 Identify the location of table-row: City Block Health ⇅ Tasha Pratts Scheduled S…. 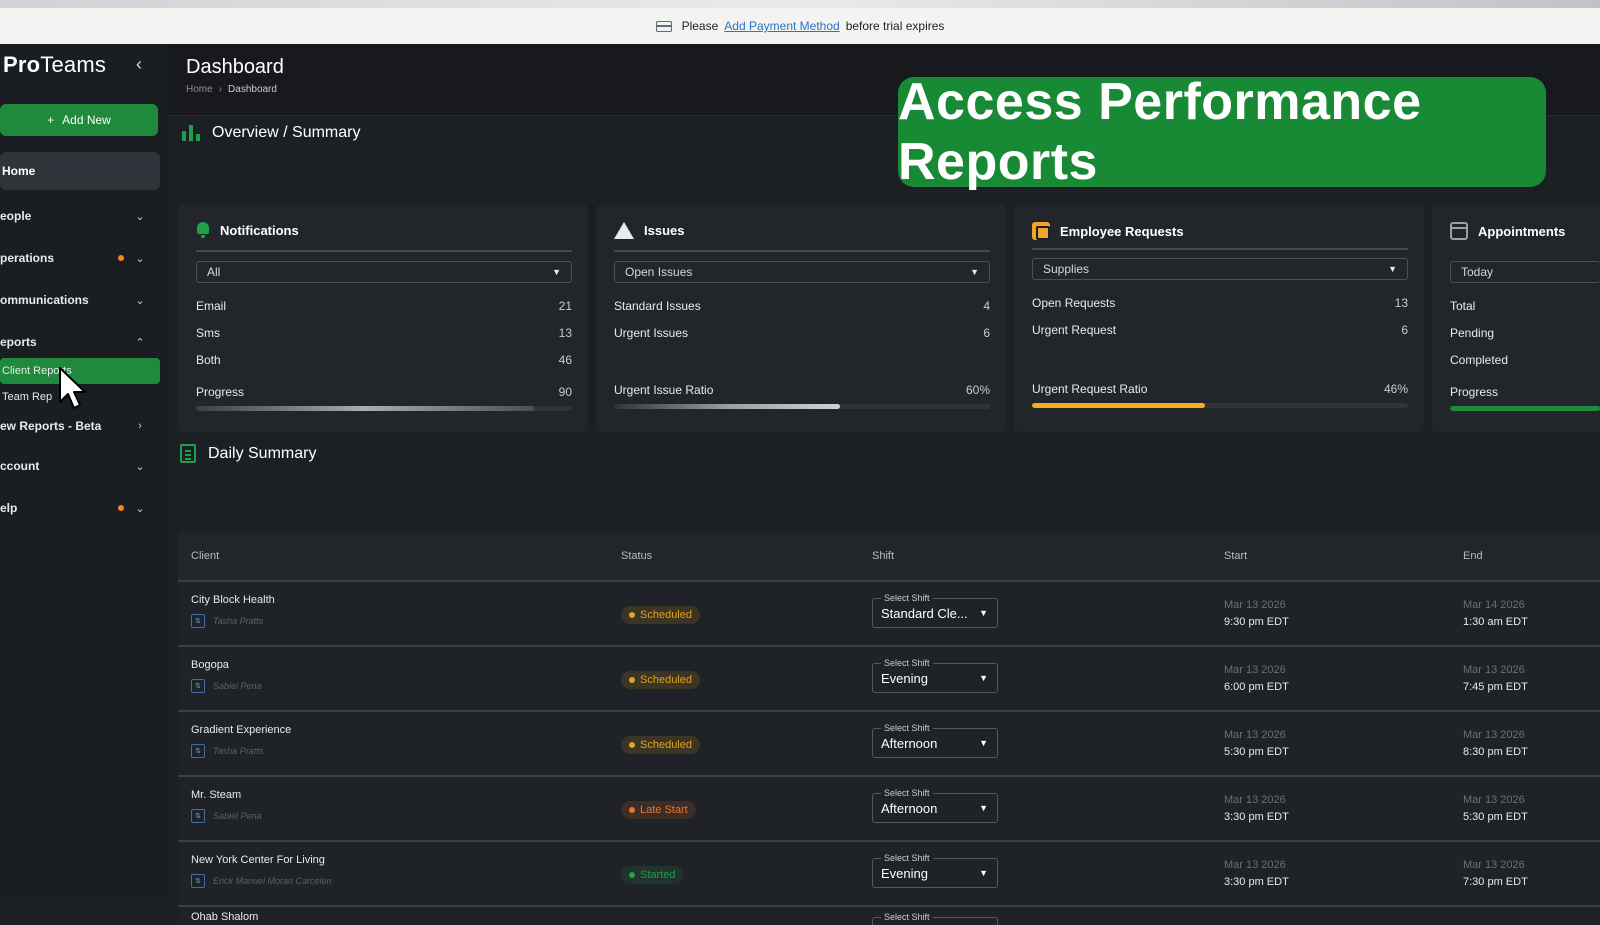
(889, 612).